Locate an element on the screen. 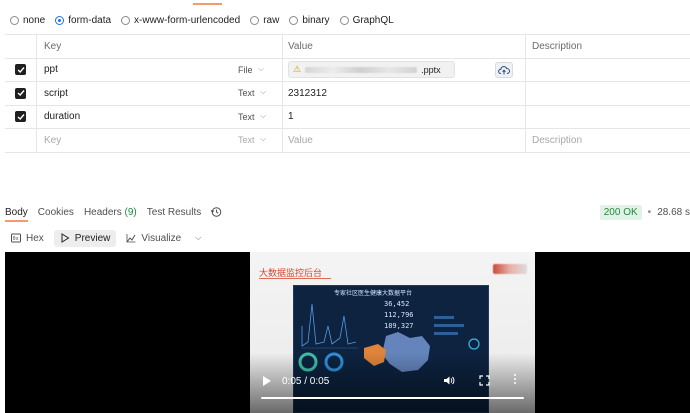 This screenshot has height=413, width=690. body-tab-indicator is located at coordinates (16, 221).